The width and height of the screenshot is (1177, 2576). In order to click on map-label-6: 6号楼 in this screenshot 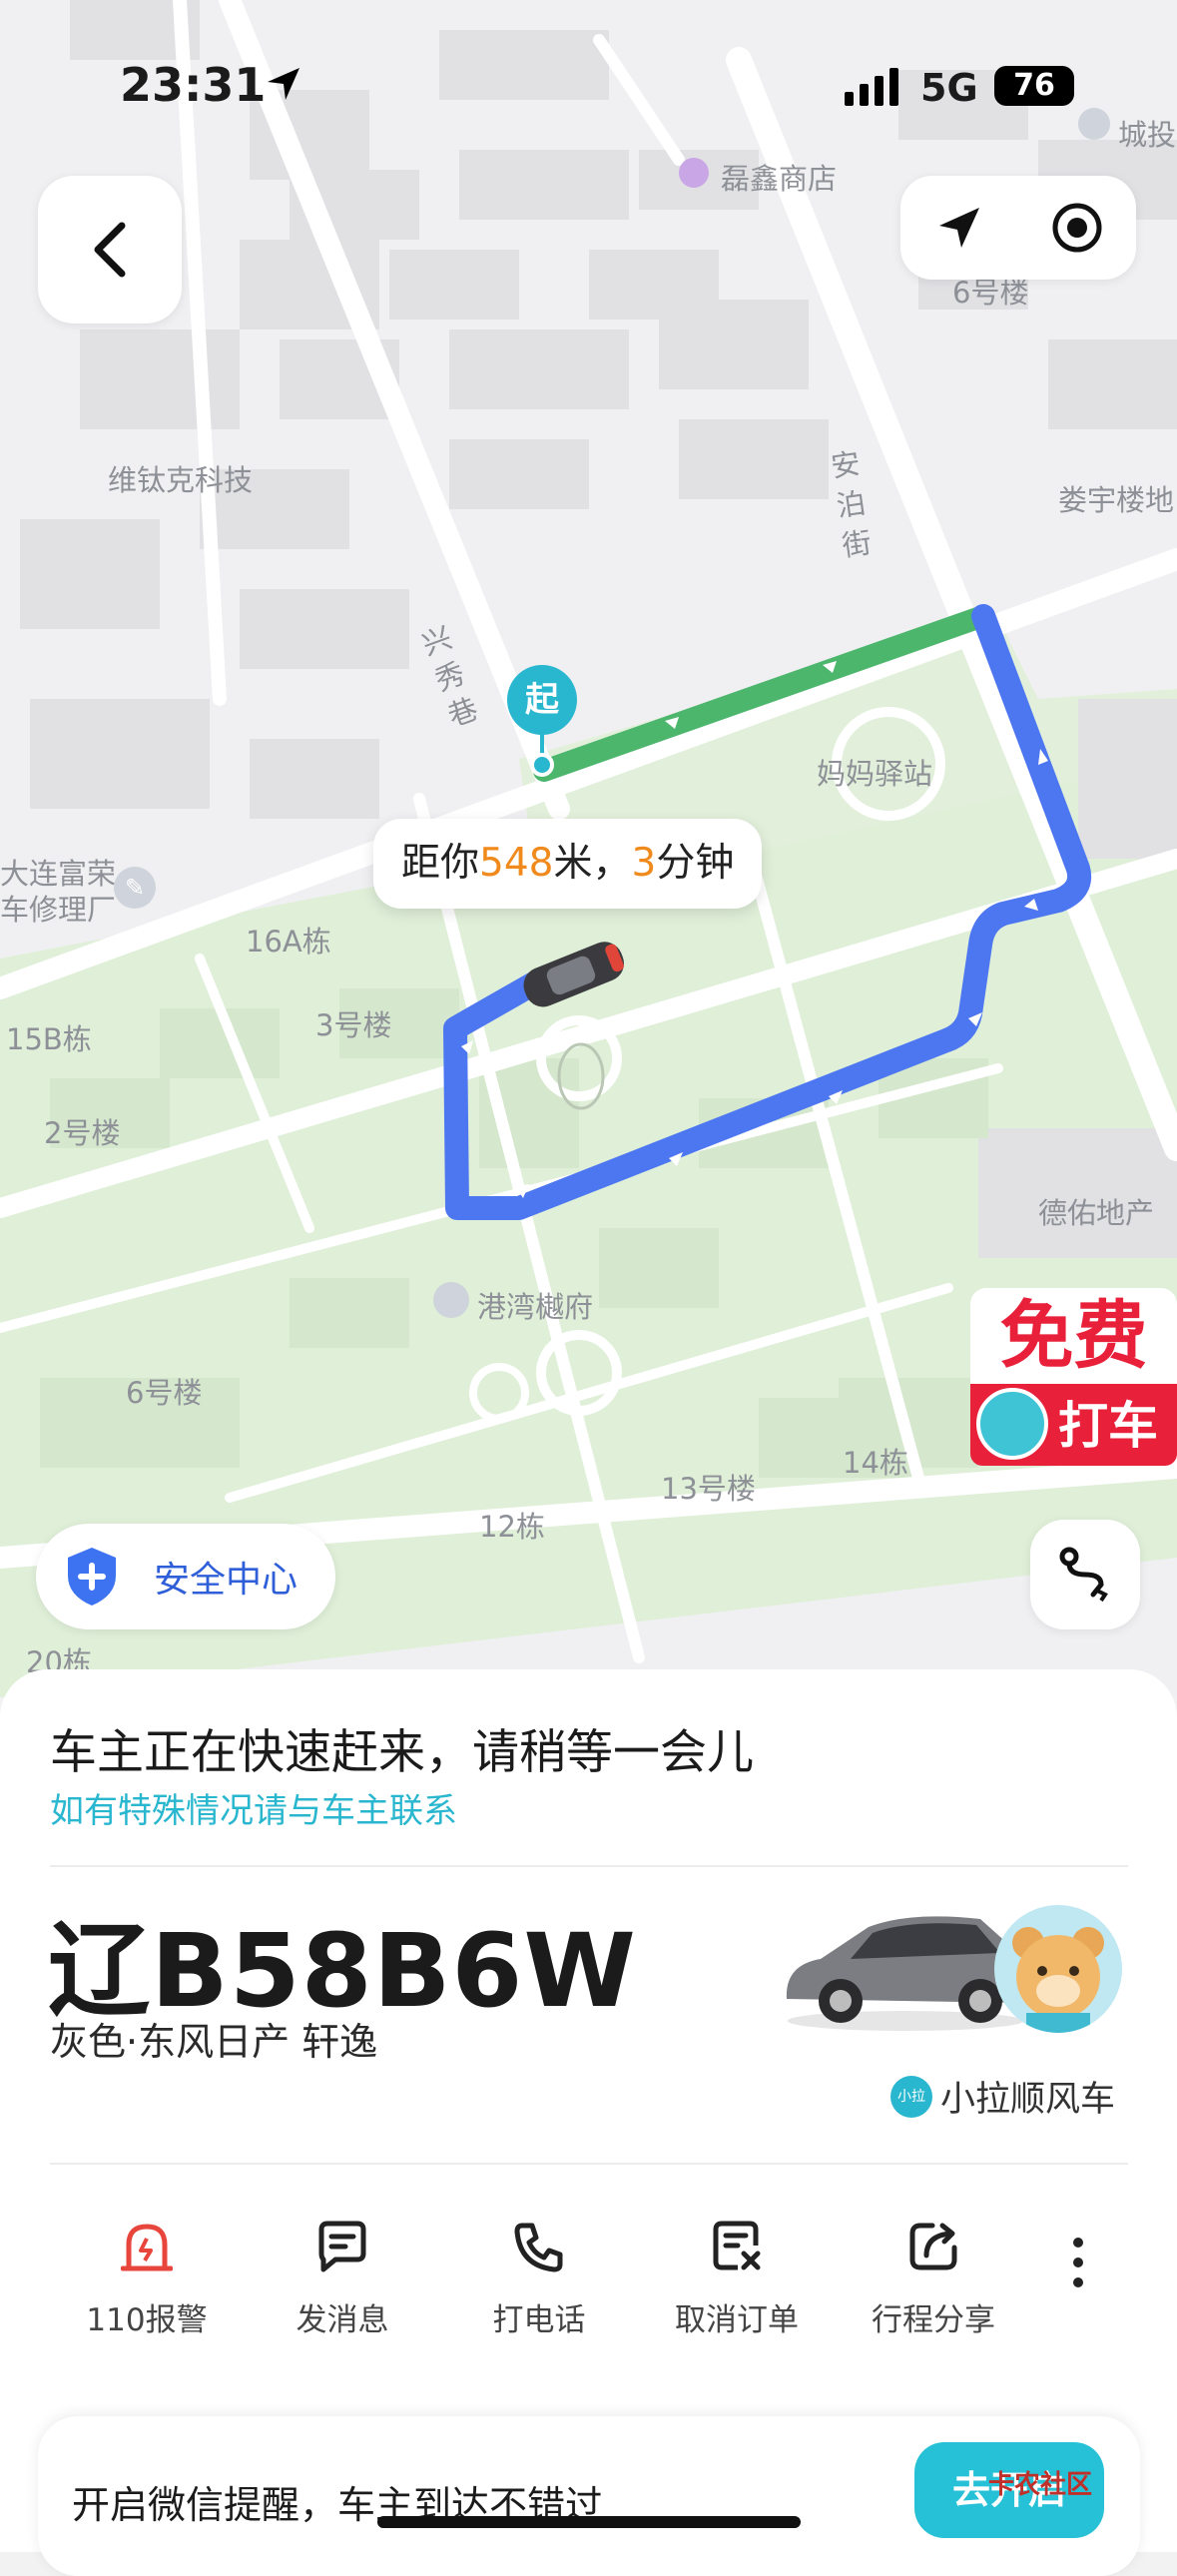, I will do `click(165, 1393)`.